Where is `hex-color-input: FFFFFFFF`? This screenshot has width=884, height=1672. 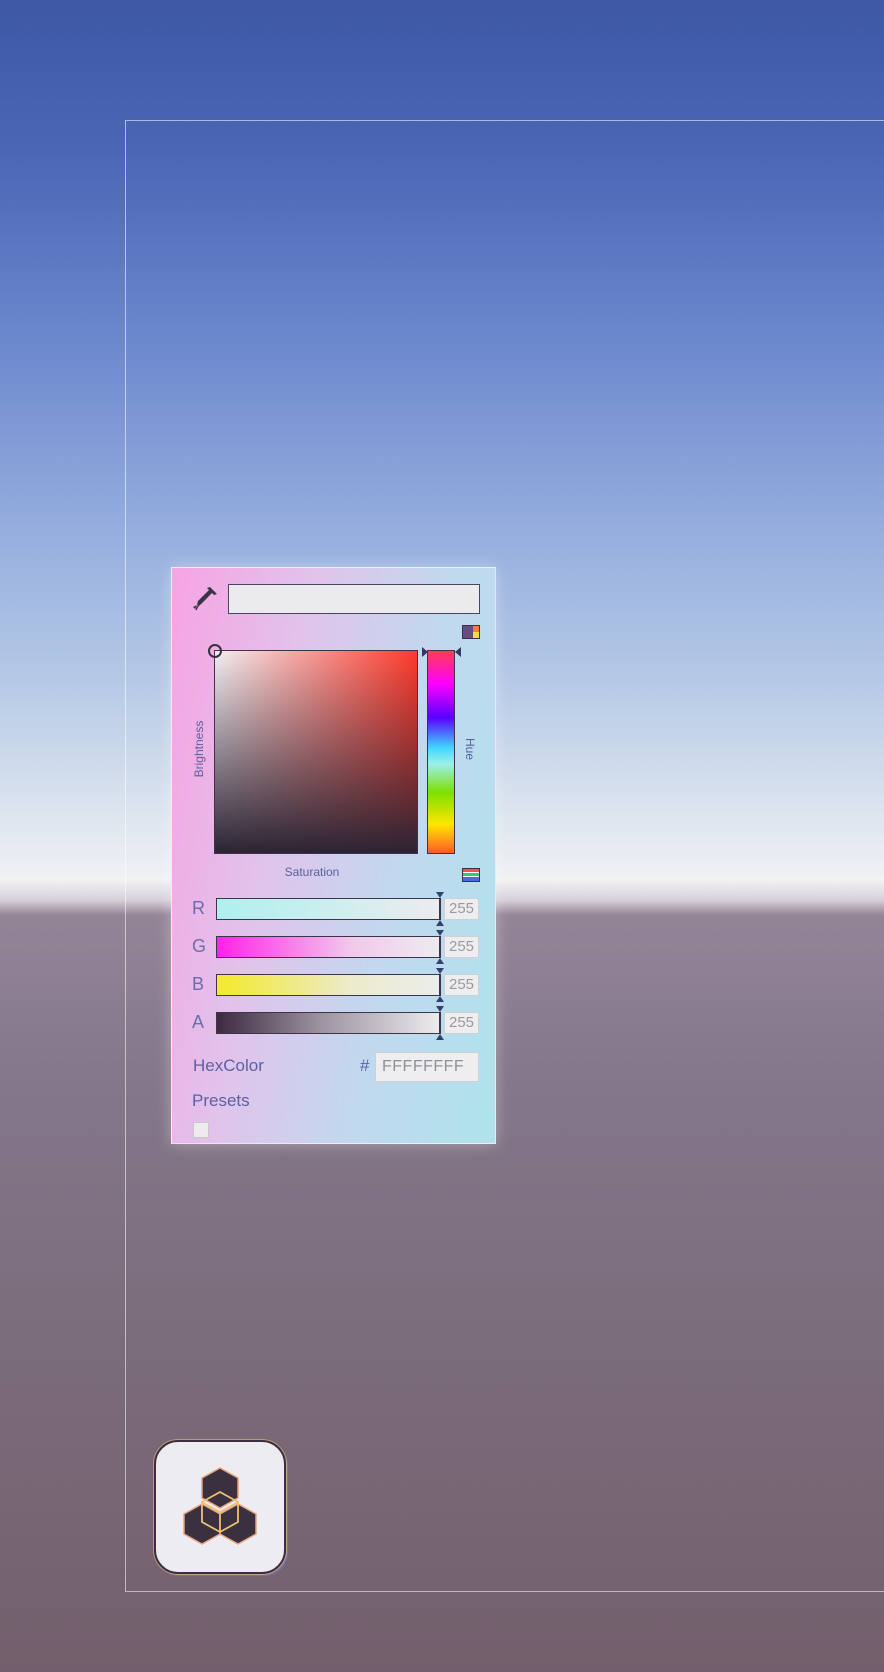
hex-color-input: FFFFFFFF is located at coordinates (427, 1067).